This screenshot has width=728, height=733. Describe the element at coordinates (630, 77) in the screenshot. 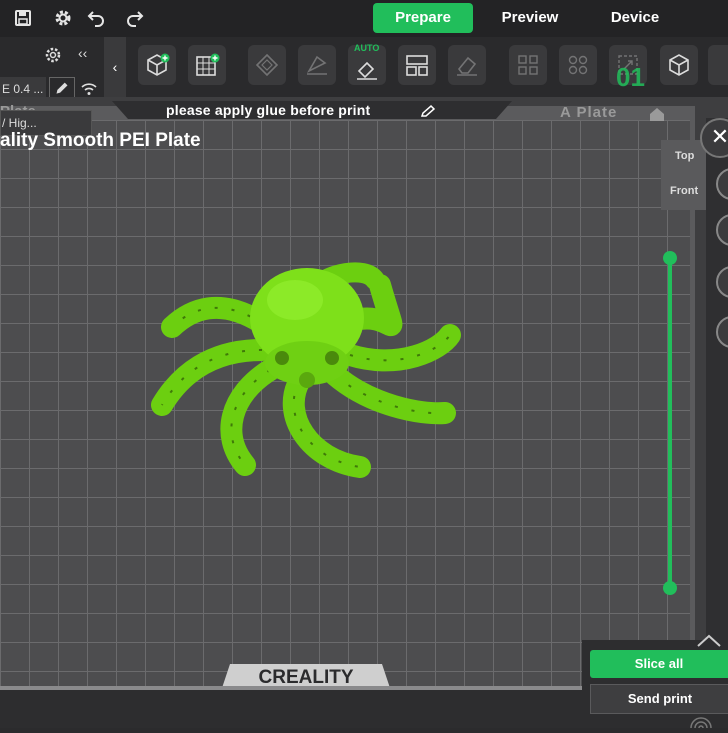

I see `plate-counter: 01` at that location.